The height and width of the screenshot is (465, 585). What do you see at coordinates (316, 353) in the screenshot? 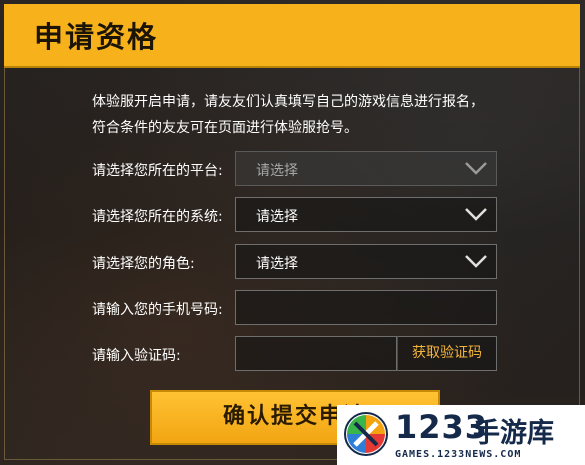
I see `code-input` at bounding box center [316, 353].